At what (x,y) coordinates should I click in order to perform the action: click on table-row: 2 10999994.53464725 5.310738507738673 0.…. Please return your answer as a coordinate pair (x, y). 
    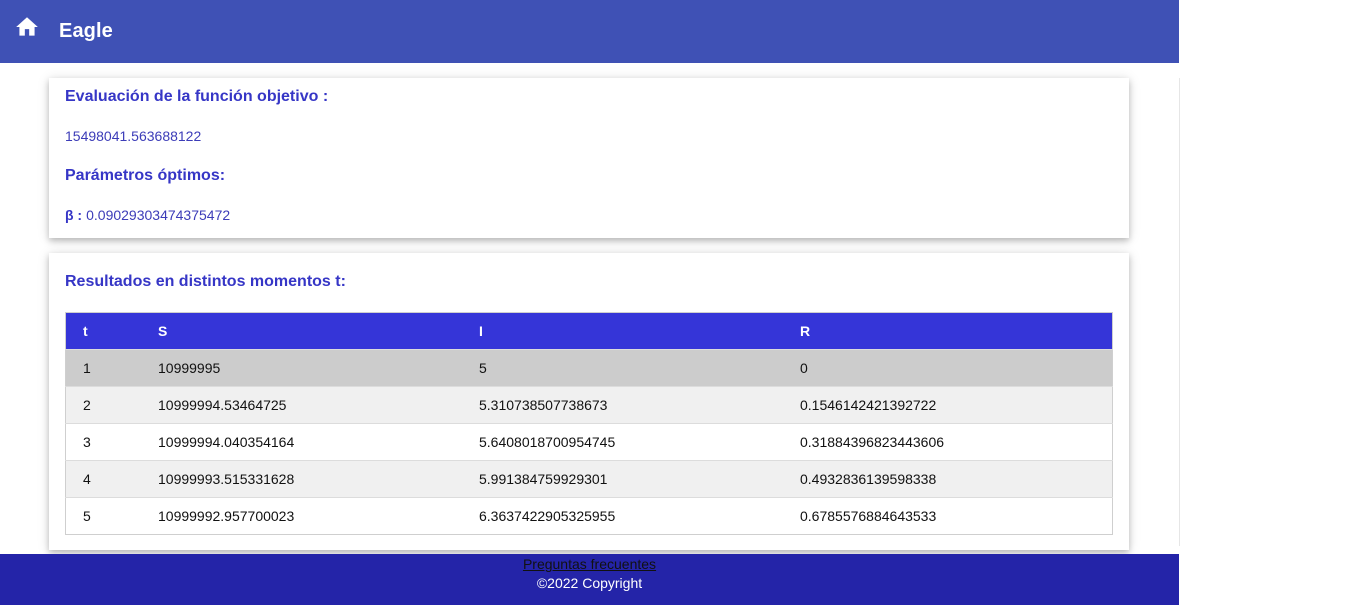
    Looking at the image, I should click on (589, 405).